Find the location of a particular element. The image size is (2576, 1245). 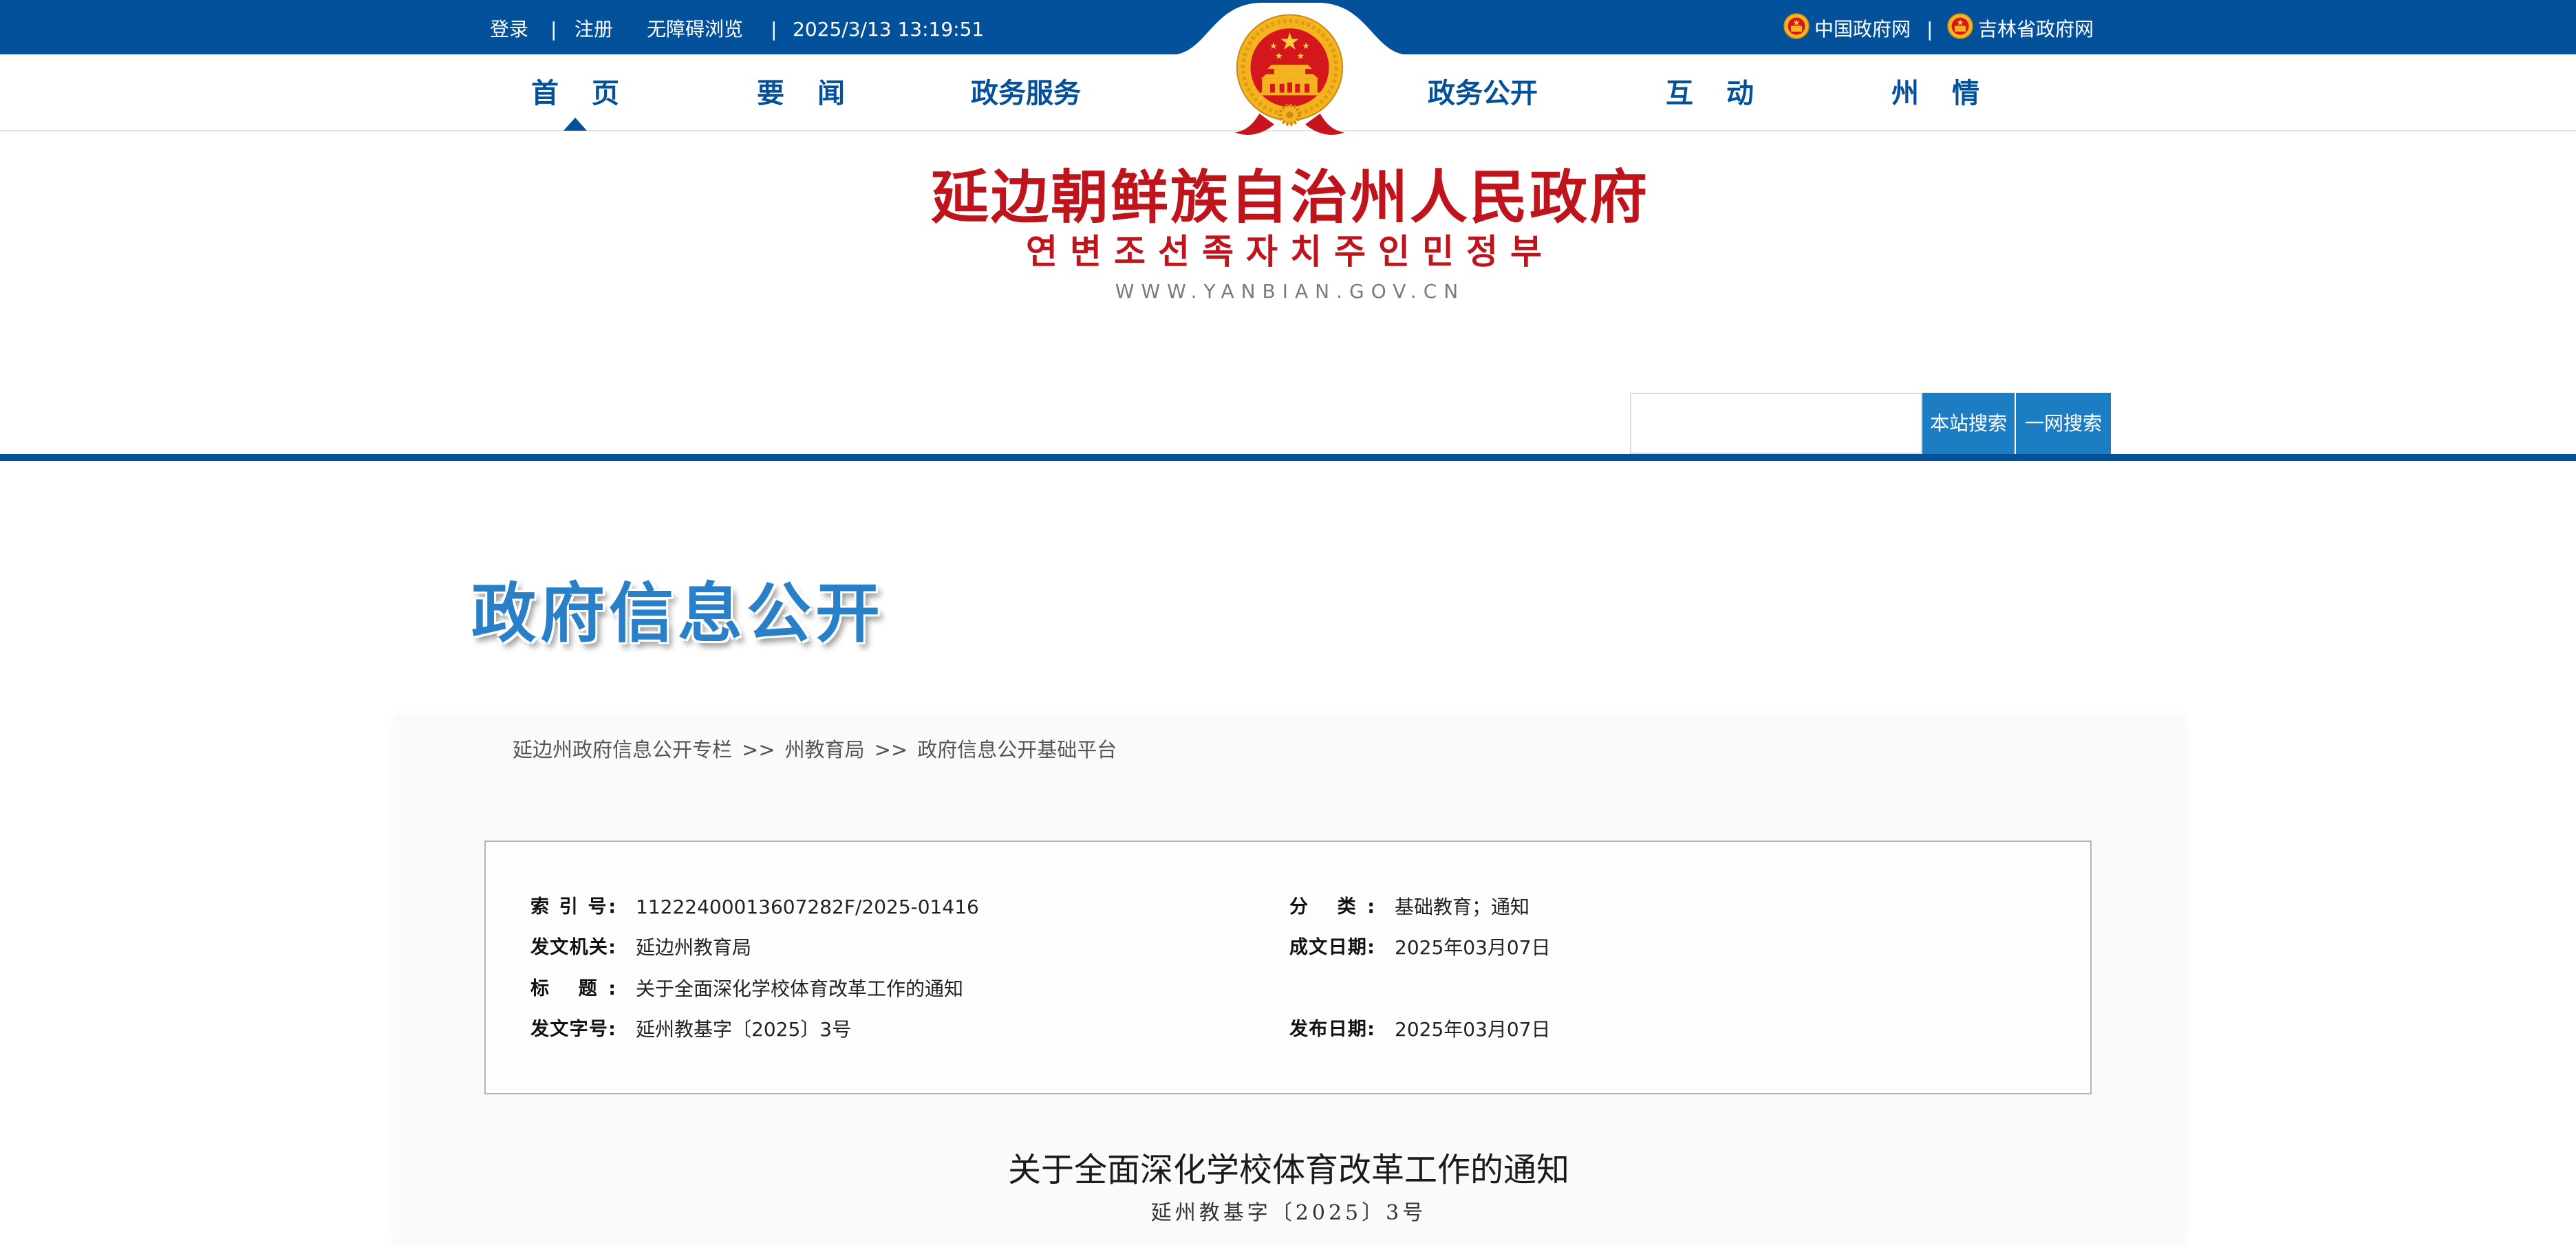

register-link: 注册 is located at coordinates (594, 30).